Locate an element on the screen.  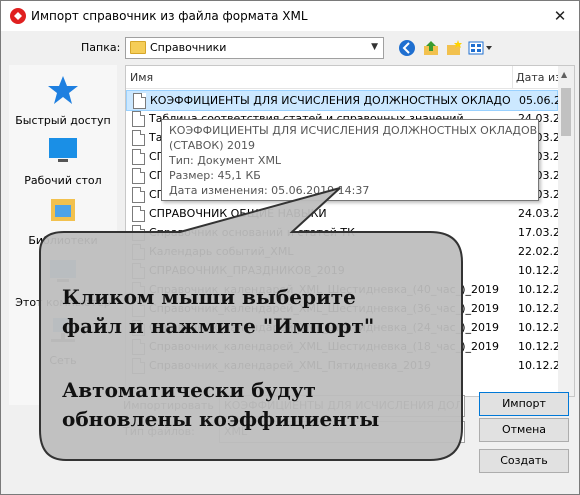
import-button: Импорт is located at coordinates (524, 404).